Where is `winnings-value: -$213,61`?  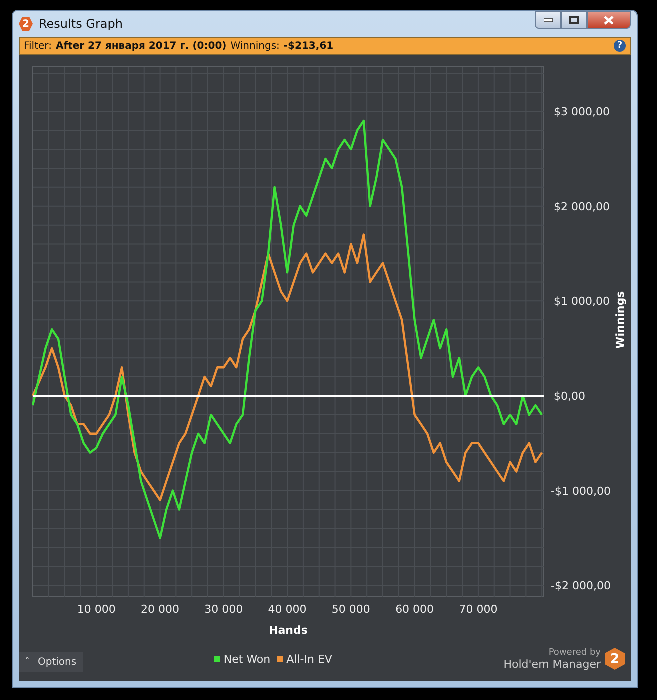 winnings-value: -$213,61 is located at coordinates (309, 46).